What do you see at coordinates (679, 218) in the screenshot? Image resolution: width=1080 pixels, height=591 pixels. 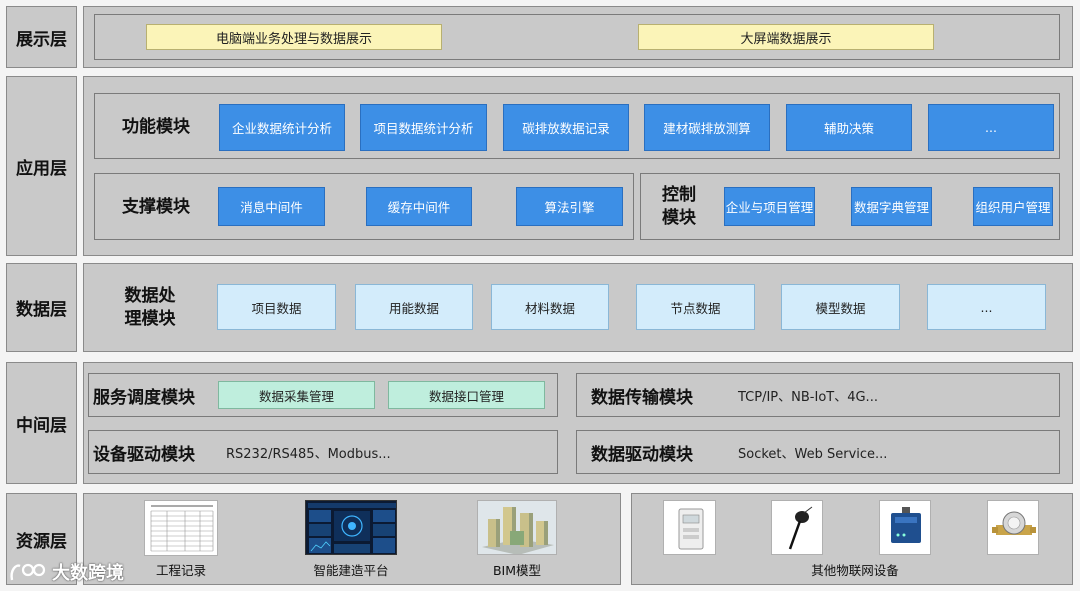 I see `control-title-line2: 模块` at bounding box center [679, 218].